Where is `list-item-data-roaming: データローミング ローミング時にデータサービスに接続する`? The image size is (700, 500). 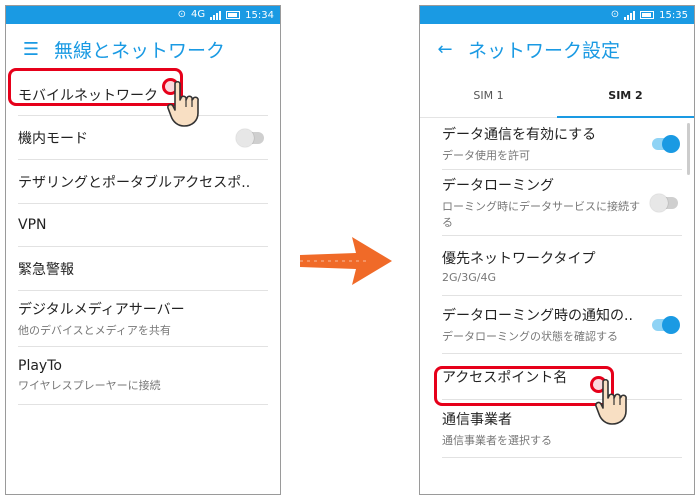
list-item-data-roaming: データローミング ローミング時にデータサービスに接続する is located at coordinates (562, 203).